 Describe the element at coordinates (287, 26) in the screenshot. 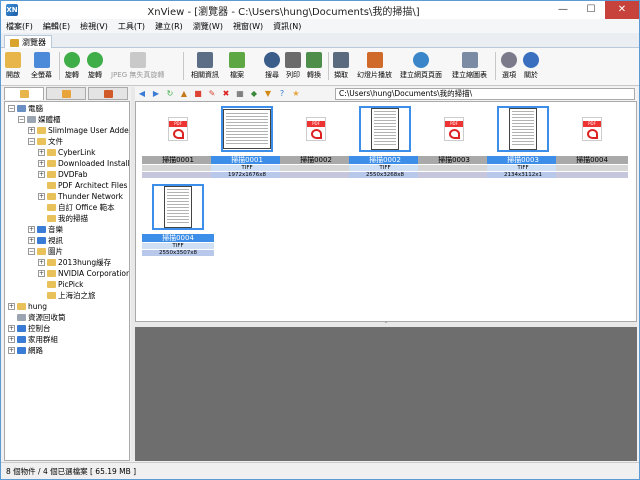

I see `menu-info: 資訊(N)` at that location.